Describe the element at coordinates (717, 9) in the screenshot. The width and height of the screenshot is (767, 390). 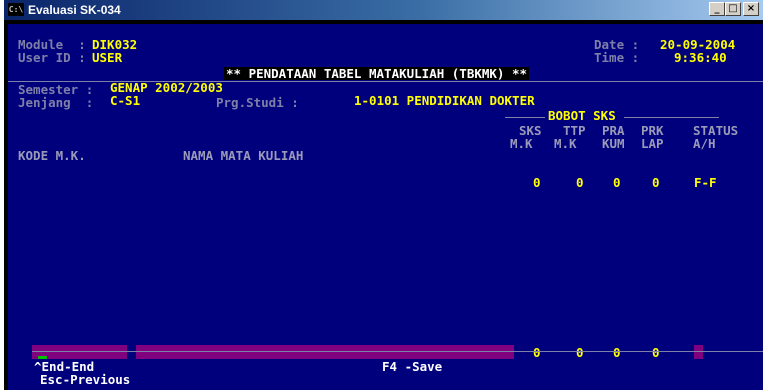
I see `minimize-button: _` at that location.